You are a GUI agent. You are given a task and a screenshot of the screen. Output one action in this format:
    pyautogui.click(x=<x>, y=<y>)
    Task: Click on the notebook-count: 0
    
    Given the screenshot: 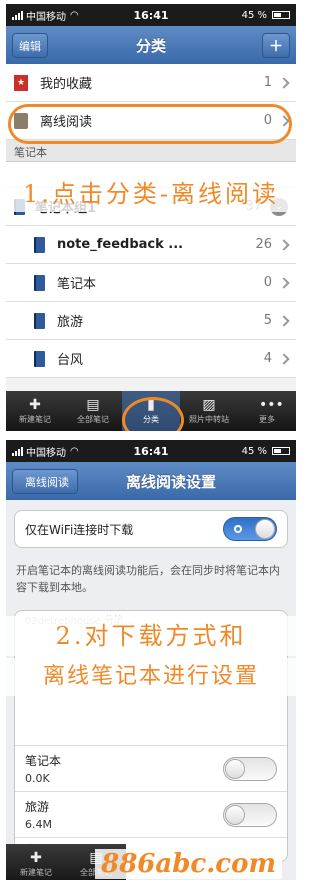 What is the action you would take?
    pyautogui.click(x=267, y=282)
    